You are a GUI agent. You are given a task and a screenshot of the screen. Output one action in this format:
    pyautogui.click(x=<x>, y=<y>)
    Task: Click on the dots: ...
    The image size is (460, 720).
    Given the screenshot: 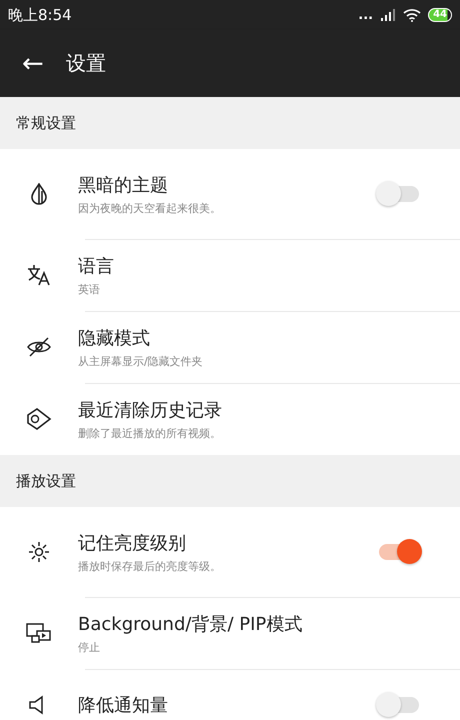 What is the action you would take?
    pyautogui.click(x=366, y=15)
    